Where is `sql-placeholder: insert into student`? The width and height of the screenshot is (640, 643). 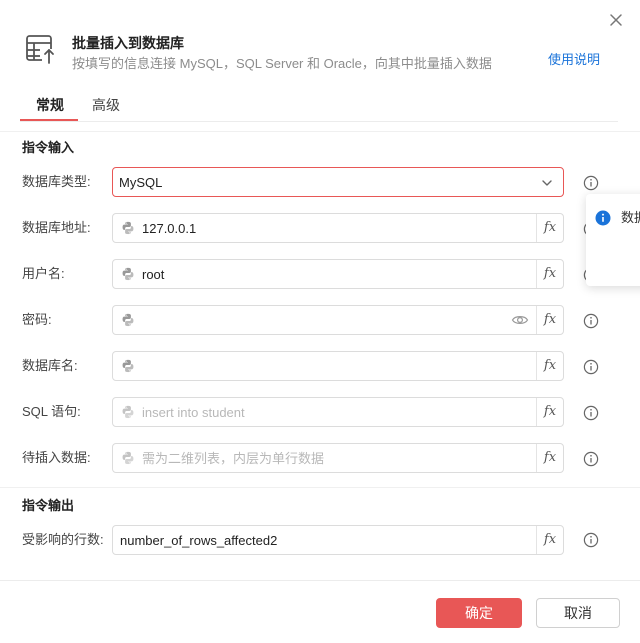
sql-placeholder: insert into student is located at coordinates (193, 412).